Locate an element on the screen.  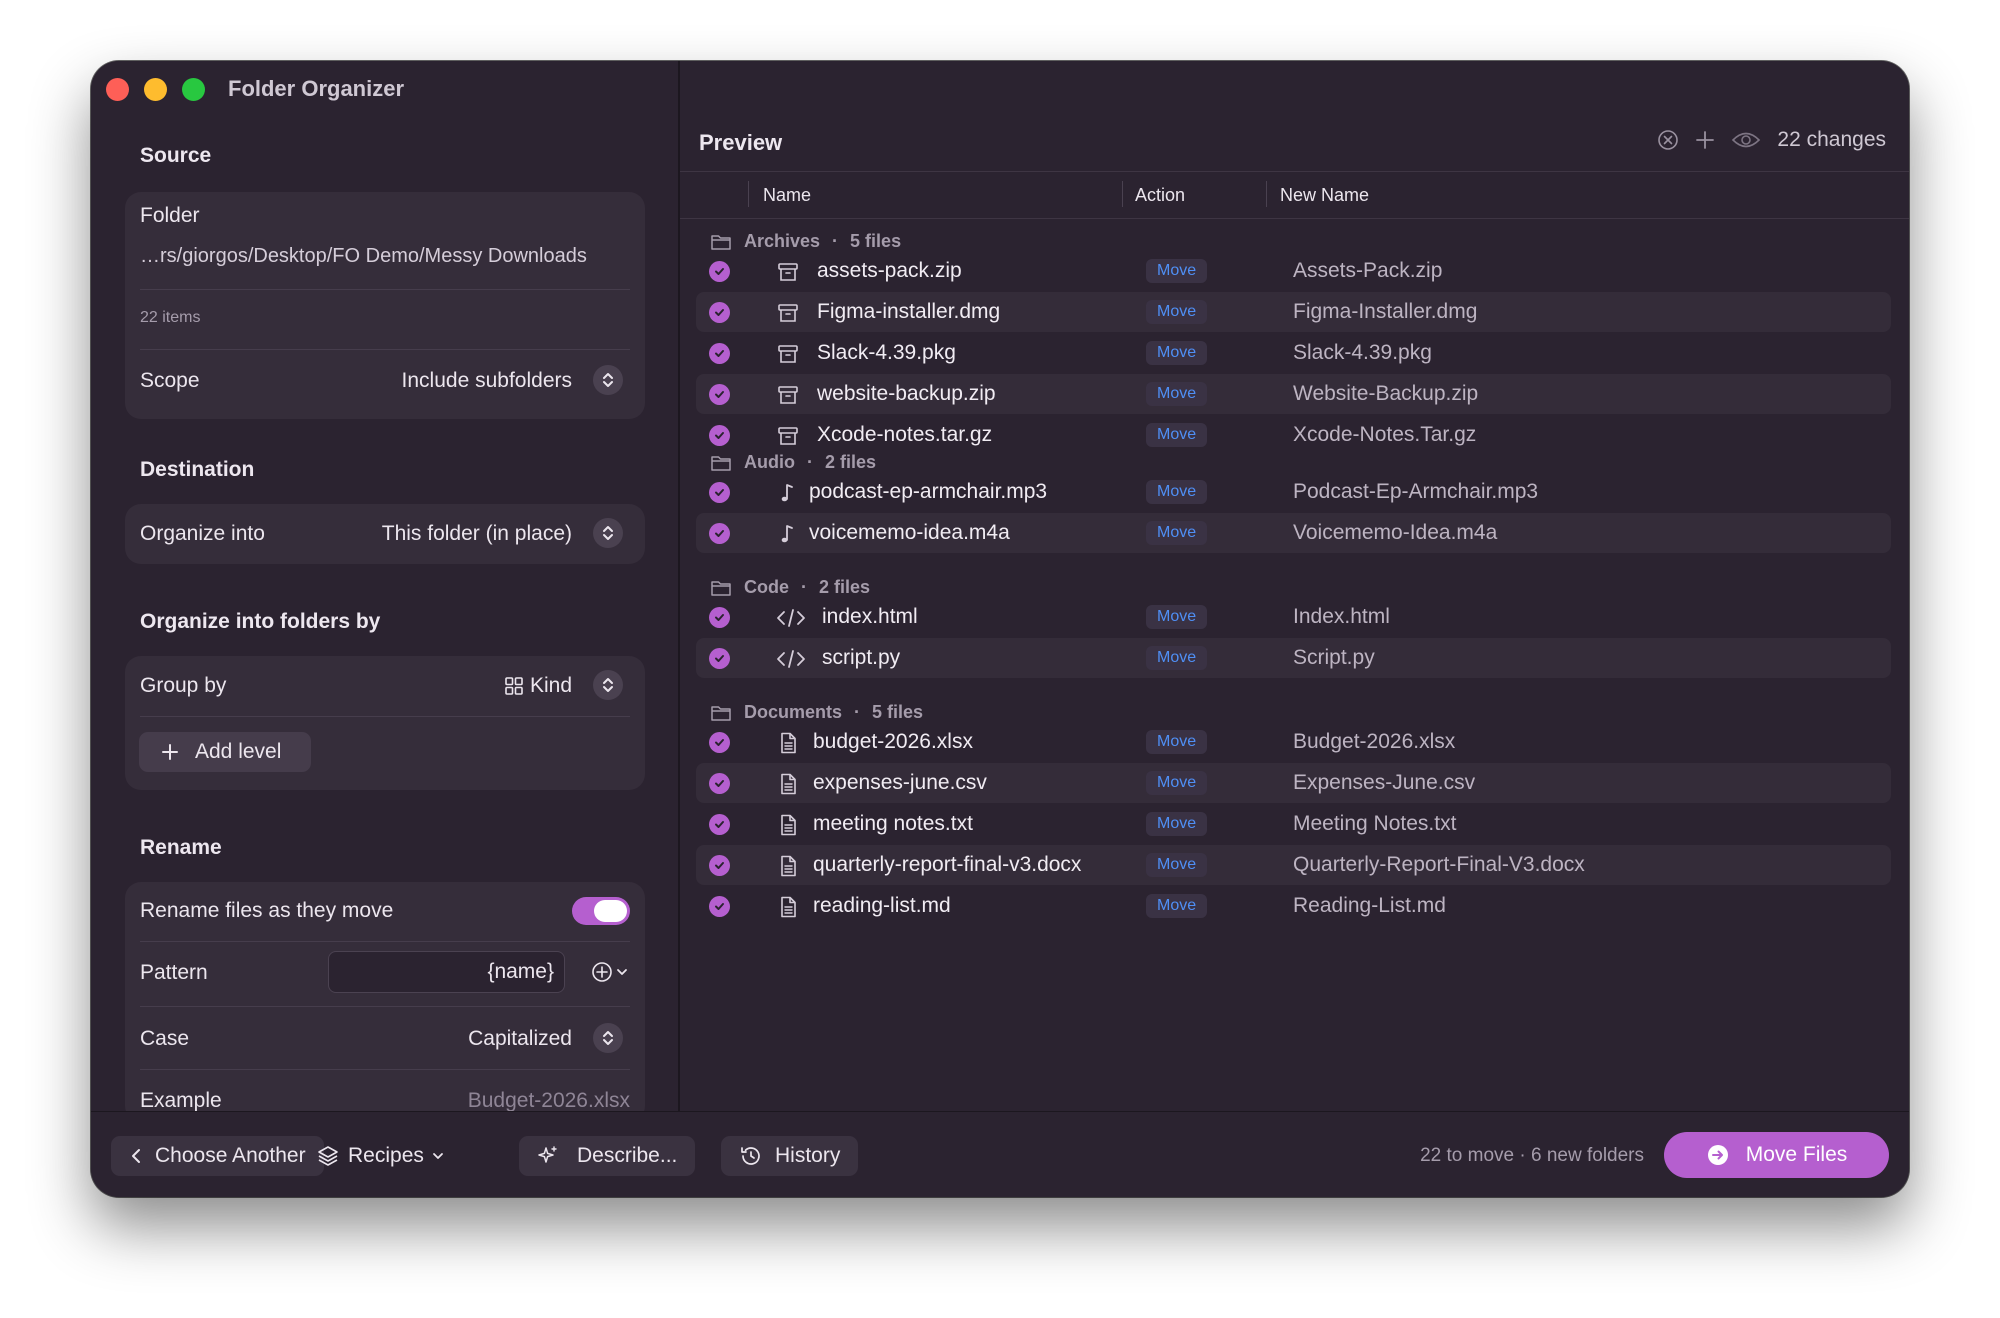
file-row: voicememo-idea.m4a Move Voicememo-Idea.m4a is located at coordinates (1293, 533).